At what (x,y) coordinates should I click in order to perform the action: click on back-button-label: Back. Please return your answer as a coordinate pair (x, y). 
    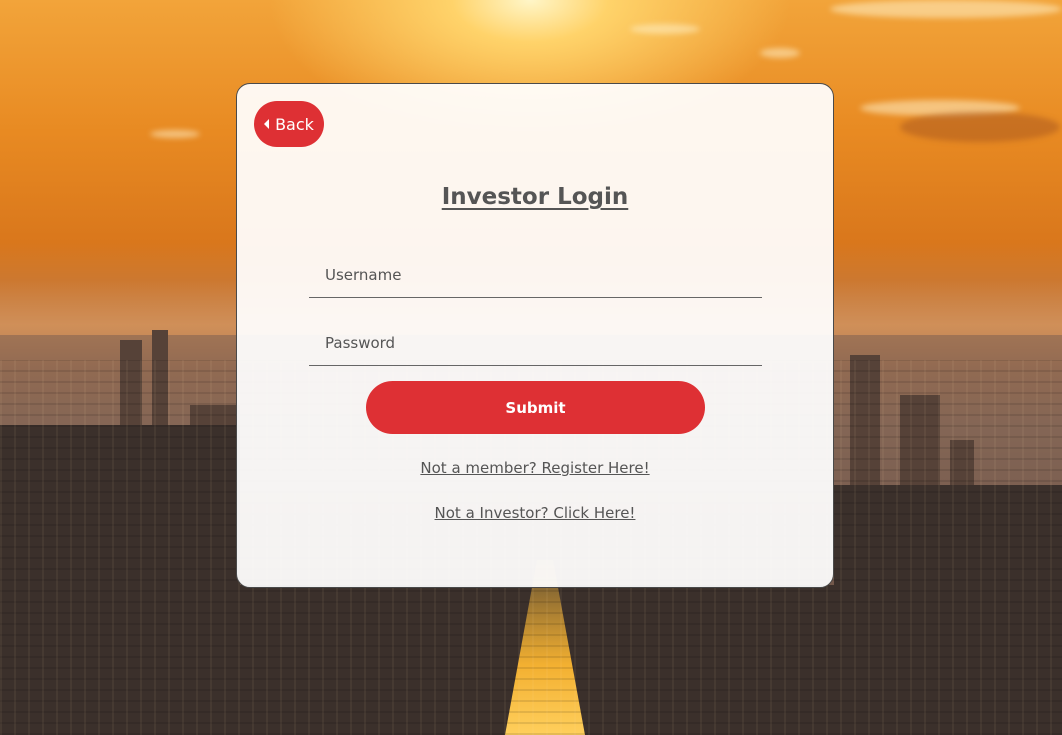
    Looking at the image, I should click on (294, 124).